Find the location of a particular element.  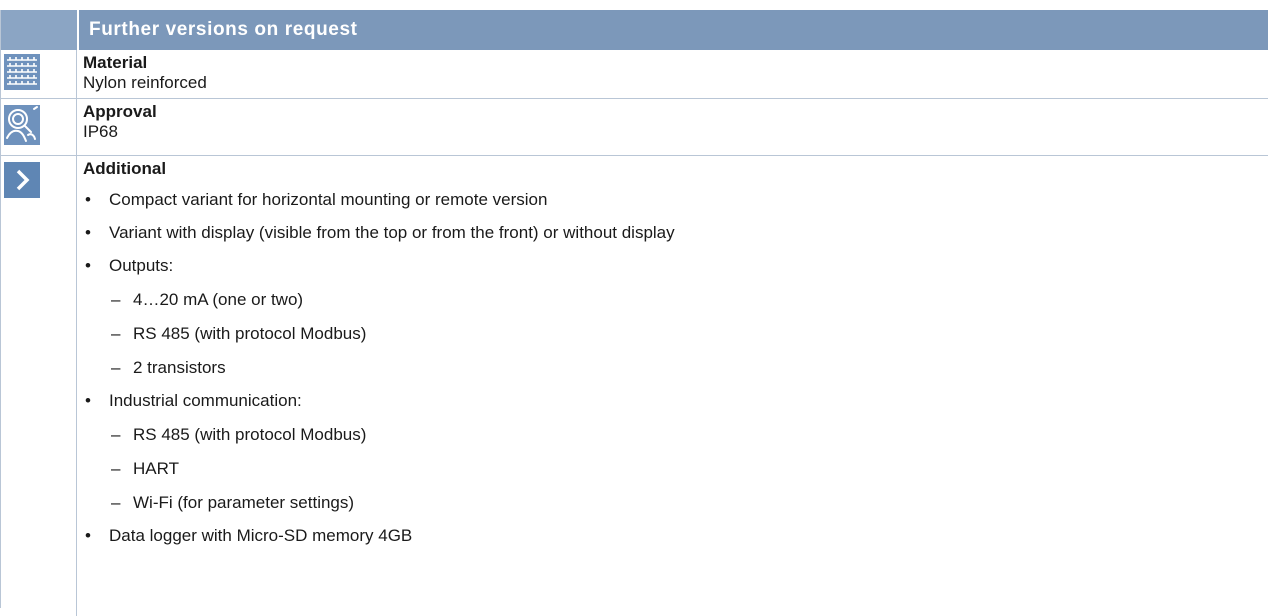

list-item: Data logger with Micro-SD memory 4GB is located at coordinates (675, 536).